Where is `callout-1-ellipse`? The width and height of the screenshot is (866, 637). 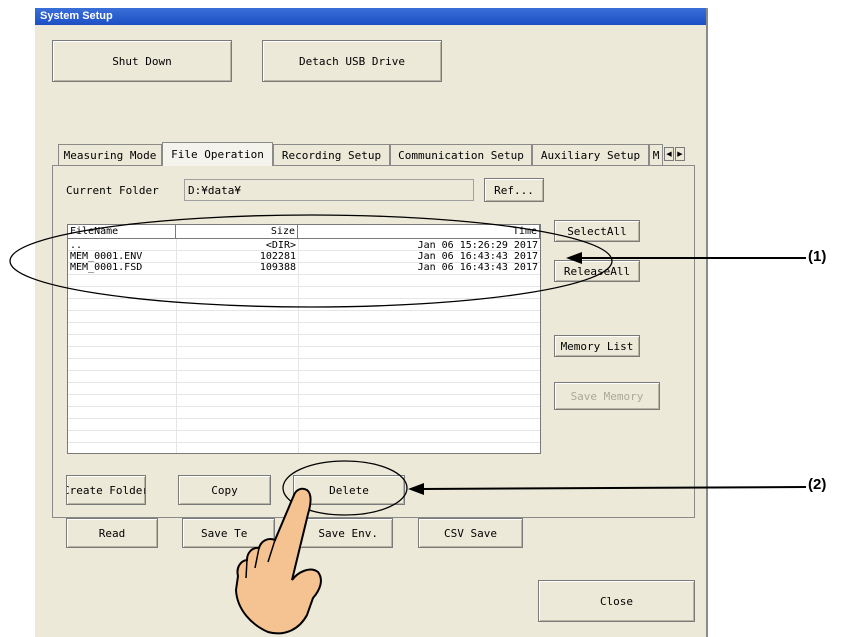 callout-1-ellipse is located at coordinates (311, 261).